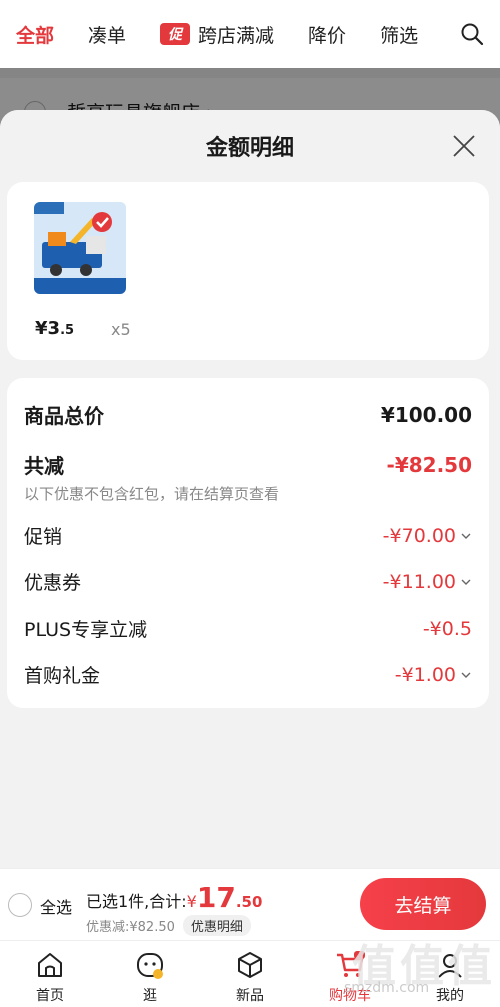 The height and width of the screenshot is (1007, 500). What do you see at coordinates (150, 996) in the screenshot?
I see `tab-browse-label: 逛` at bounding box center [150, 996].